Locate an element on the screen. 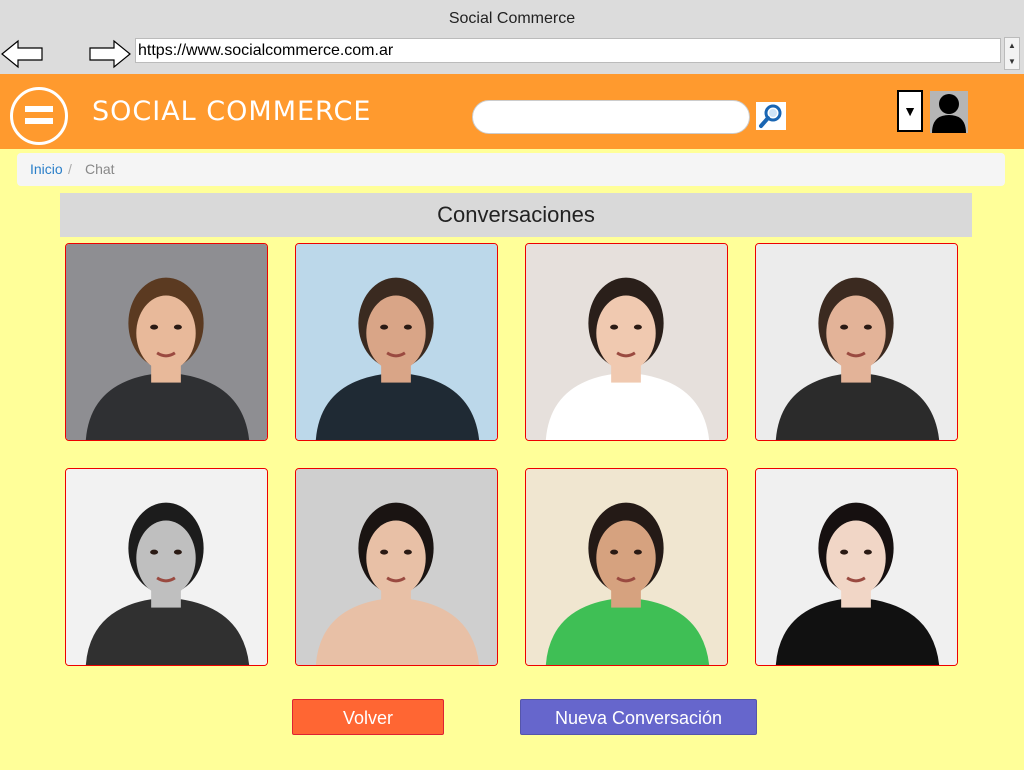 The height and width of the screenshot is (770, 1024). search-icon is located at coordinates (770, 116).